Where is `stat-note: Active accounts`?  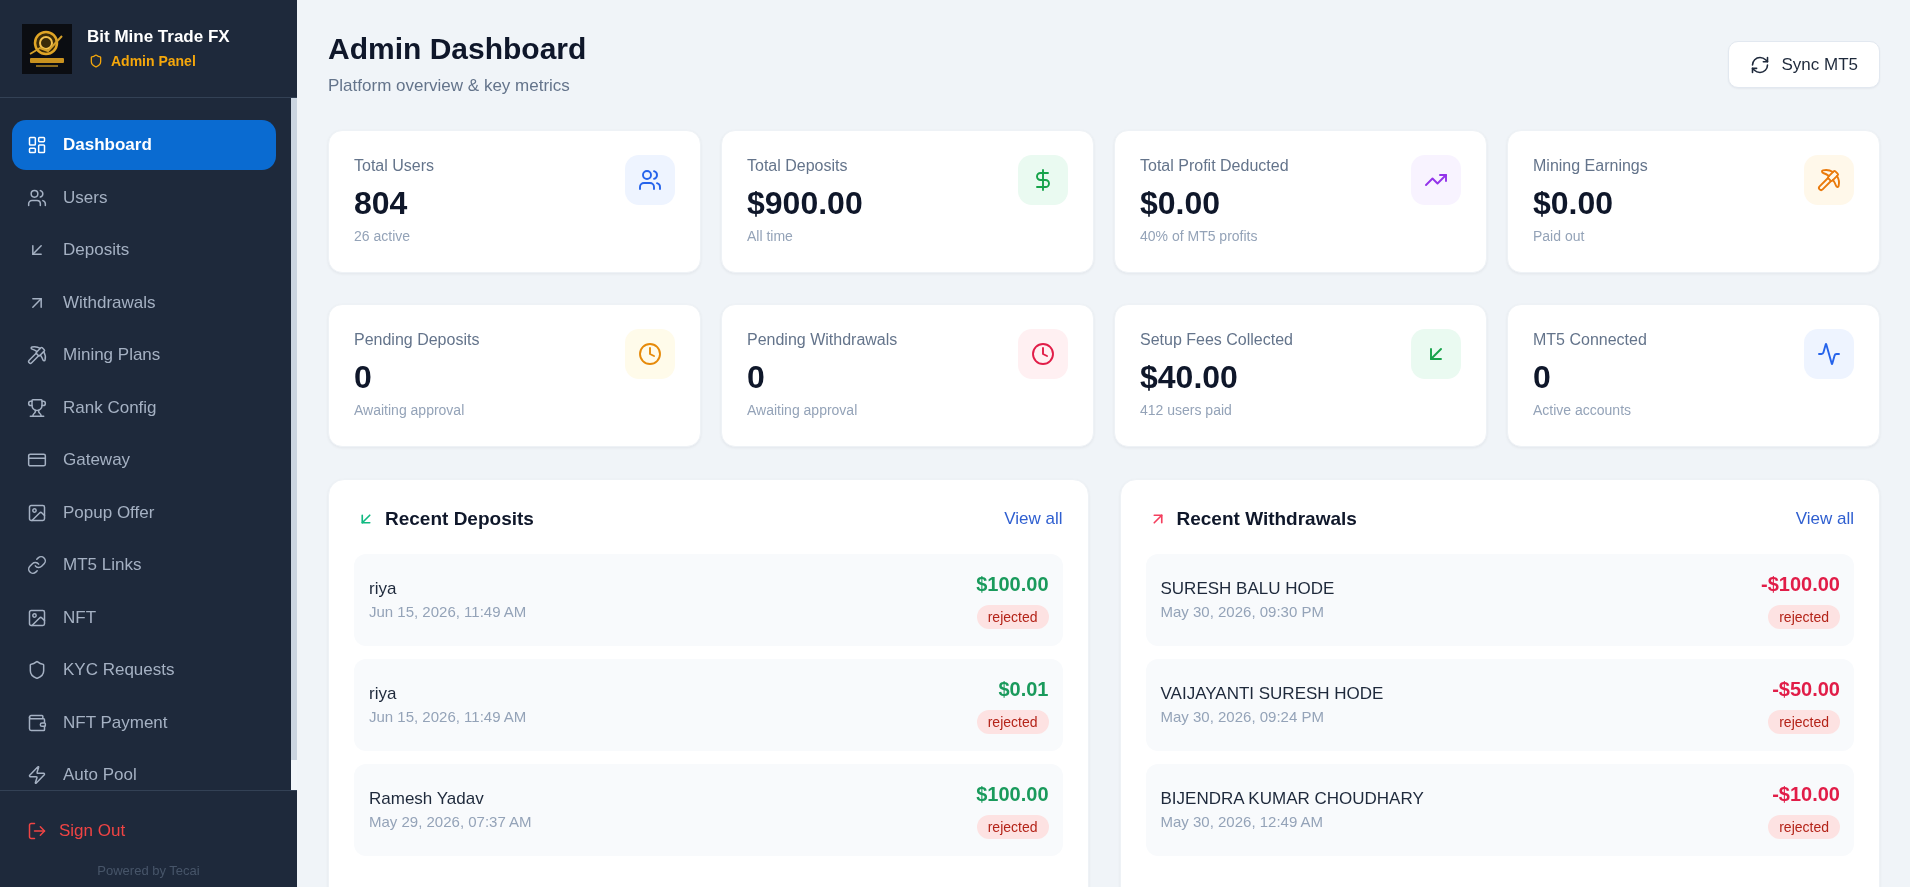
stat-note: Active accounts is located at coordinates (1583, 410).